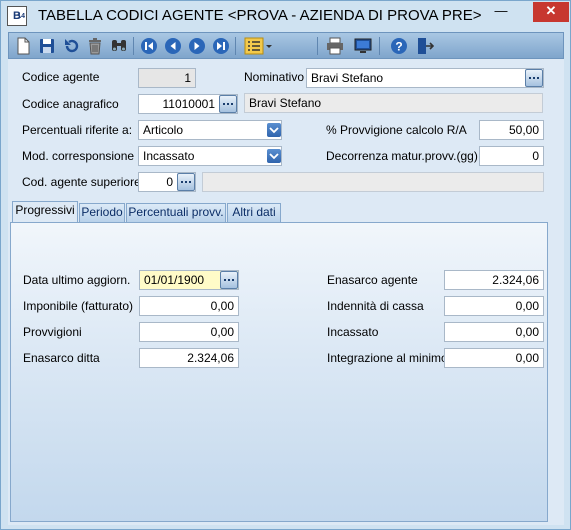  Describe the element at coordinates (363, 46) in the screenshot. I see `preview-icon` at that location.